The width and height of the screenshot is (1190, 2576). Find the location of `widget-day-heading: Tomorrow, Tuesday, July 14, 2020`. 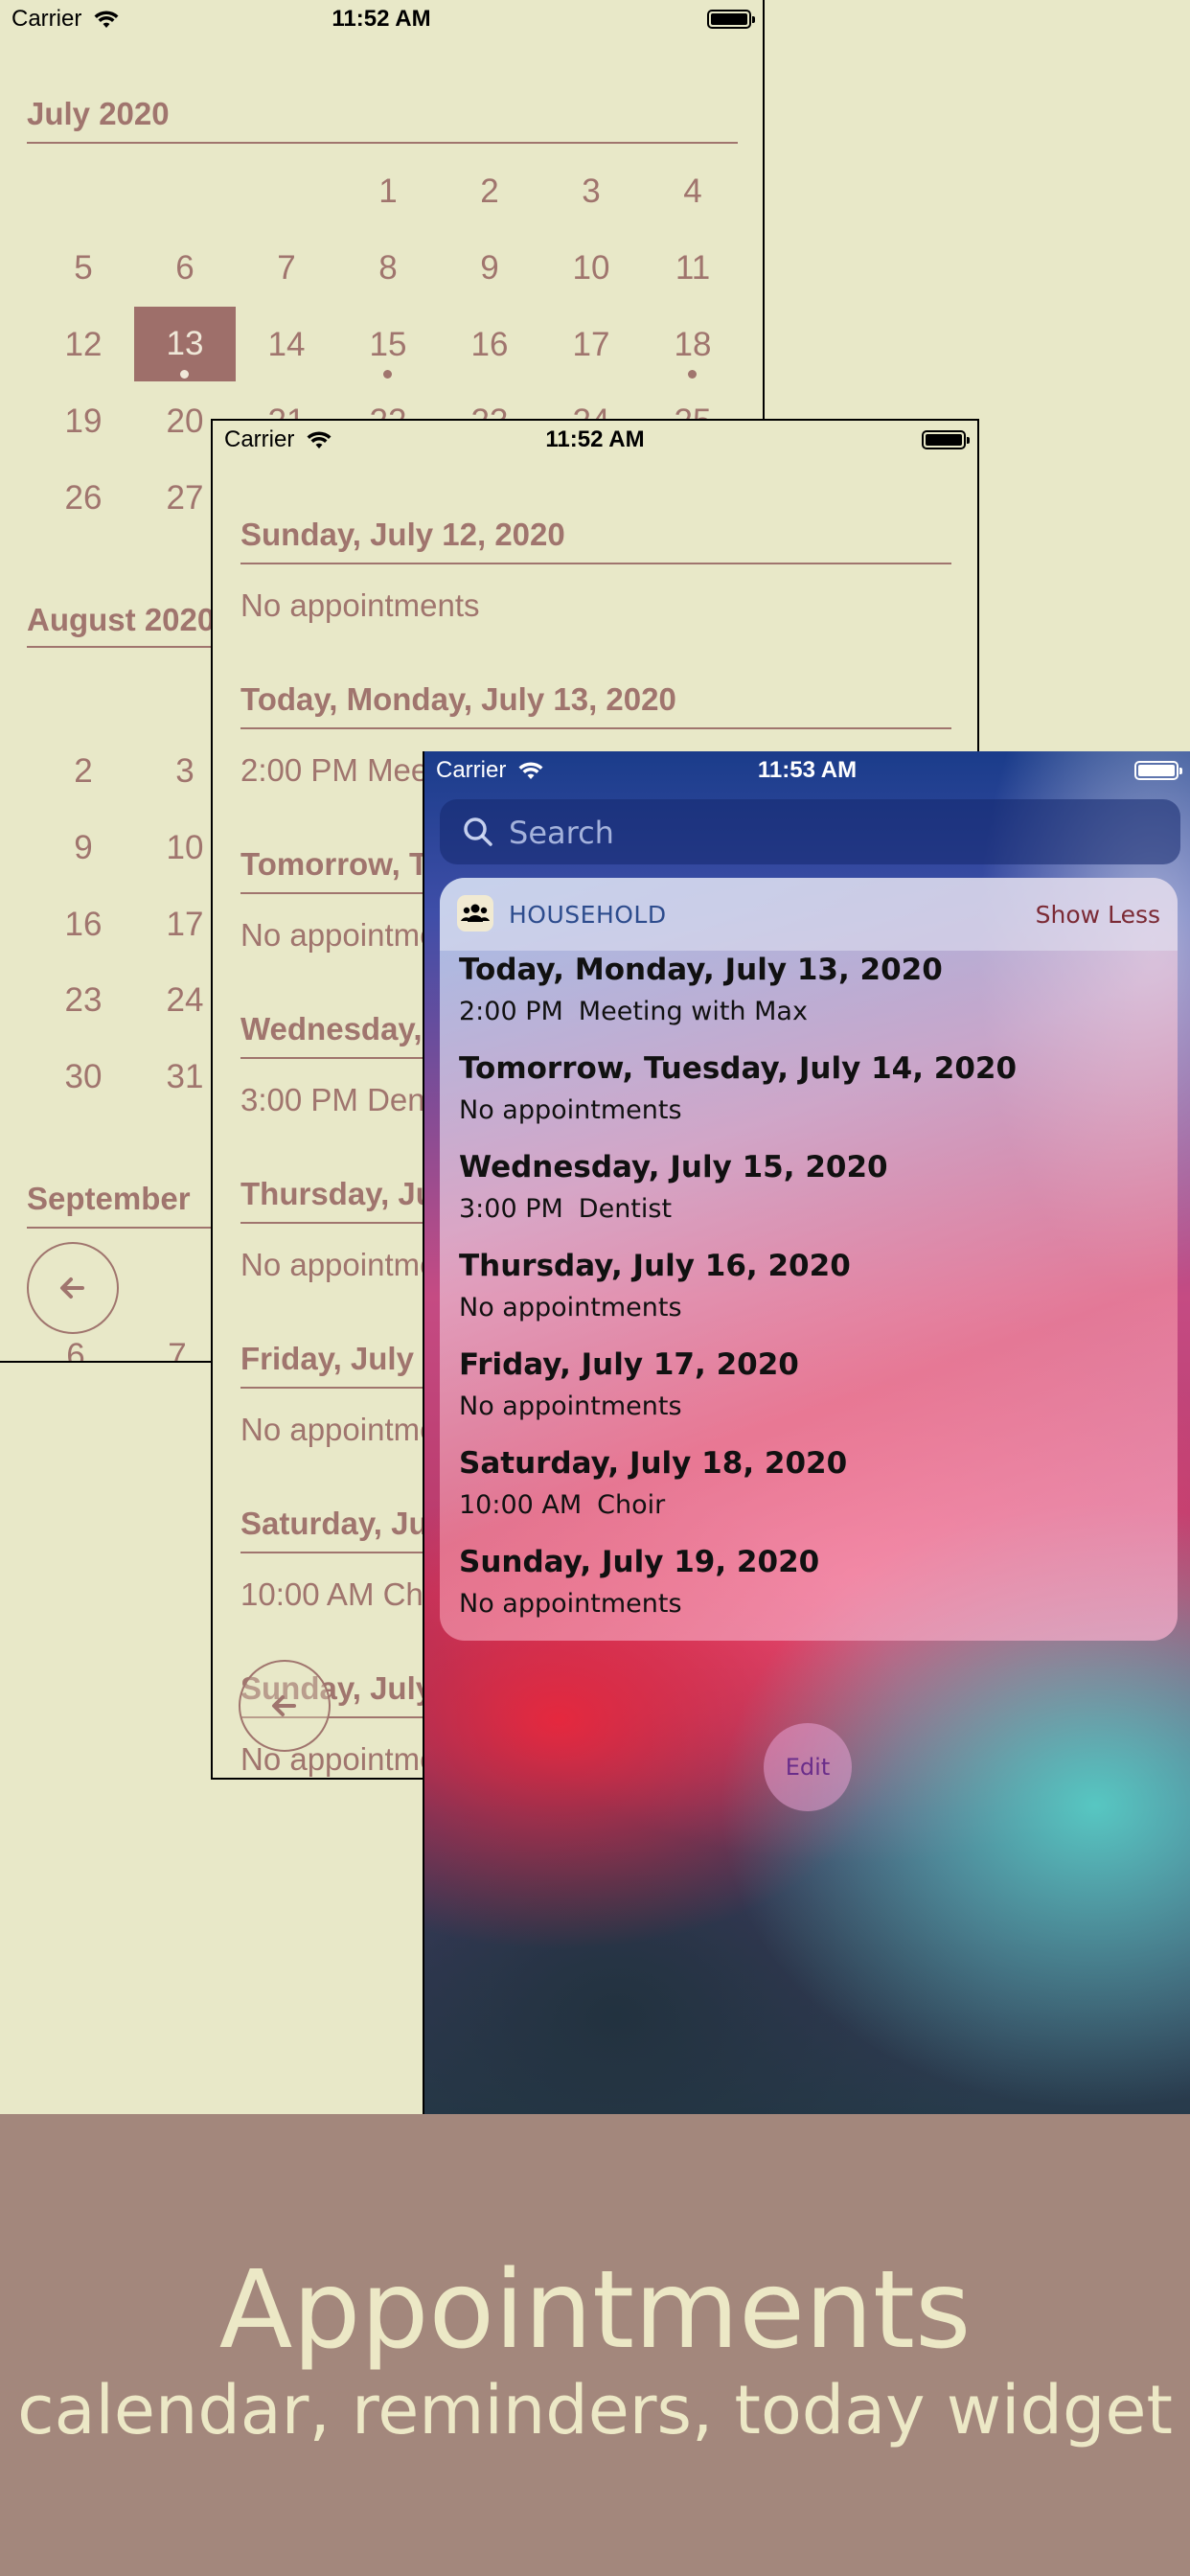

widget-day-heading: Tomorrow, Tuesday, July 14, 2020 is located at coordinates (739, 1068).